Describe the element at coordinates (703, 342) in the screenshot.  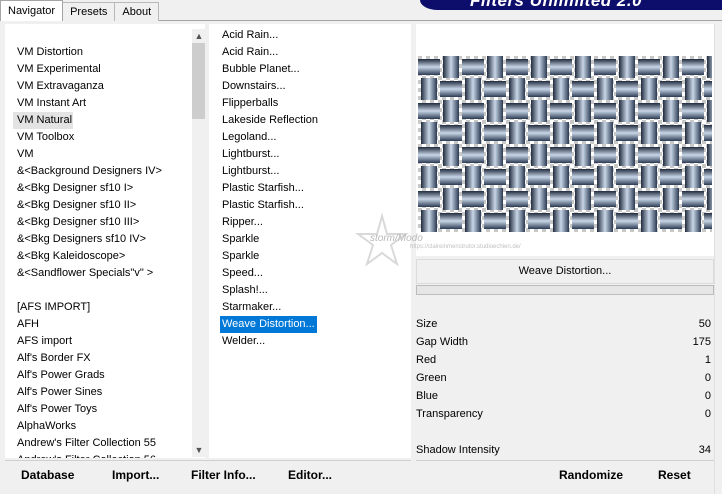
I see `param-value: 175` at that location.